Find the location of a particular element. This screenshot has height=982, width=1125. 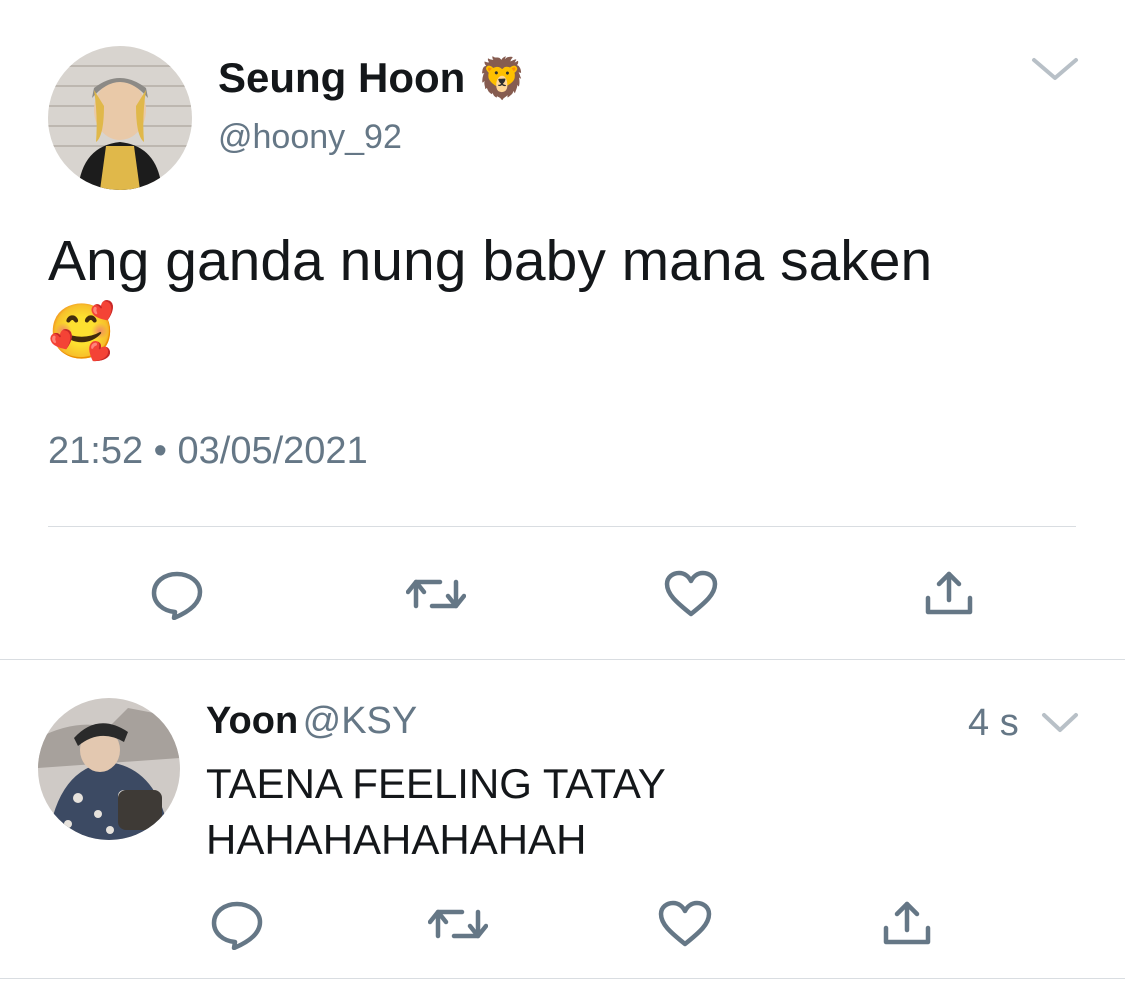

reply-author-avatar is located at coordinates (109, 769).